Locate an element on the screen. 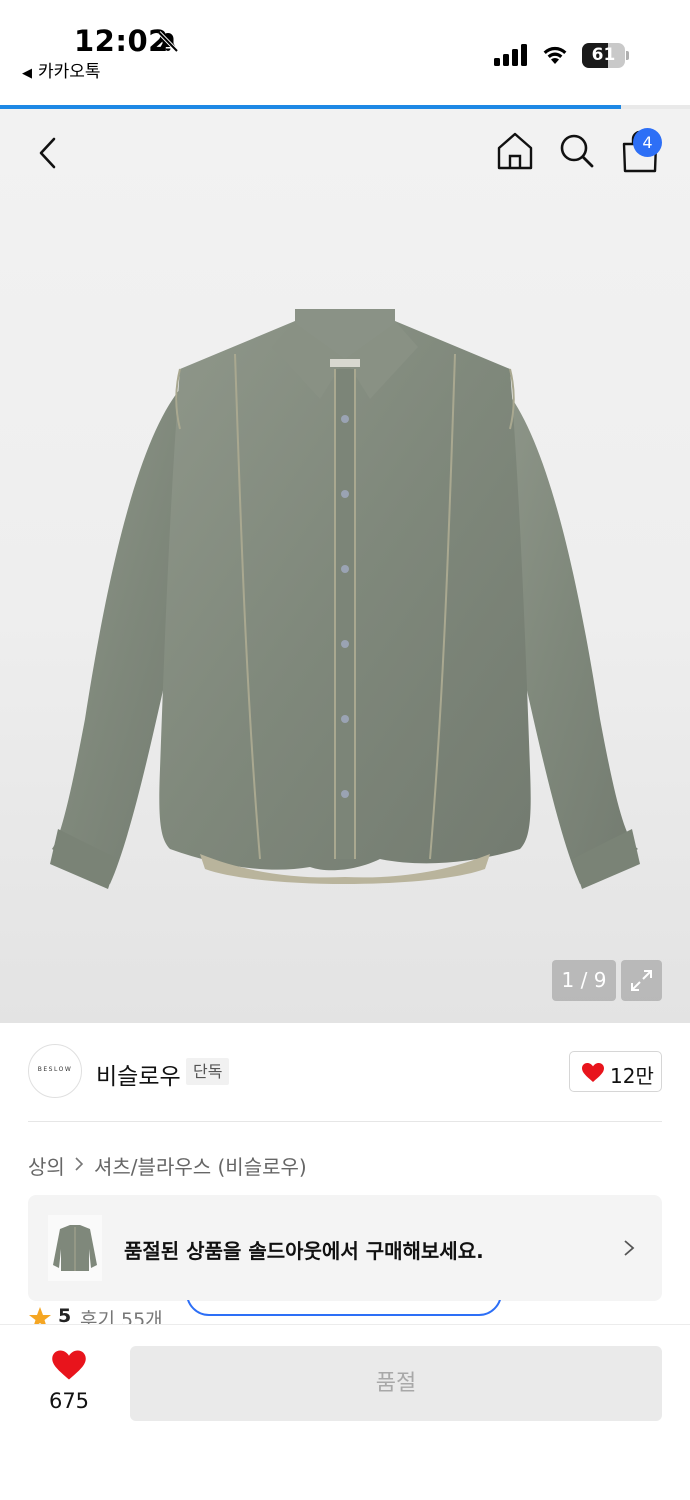  expand-button is located at coordinates (641, 980).